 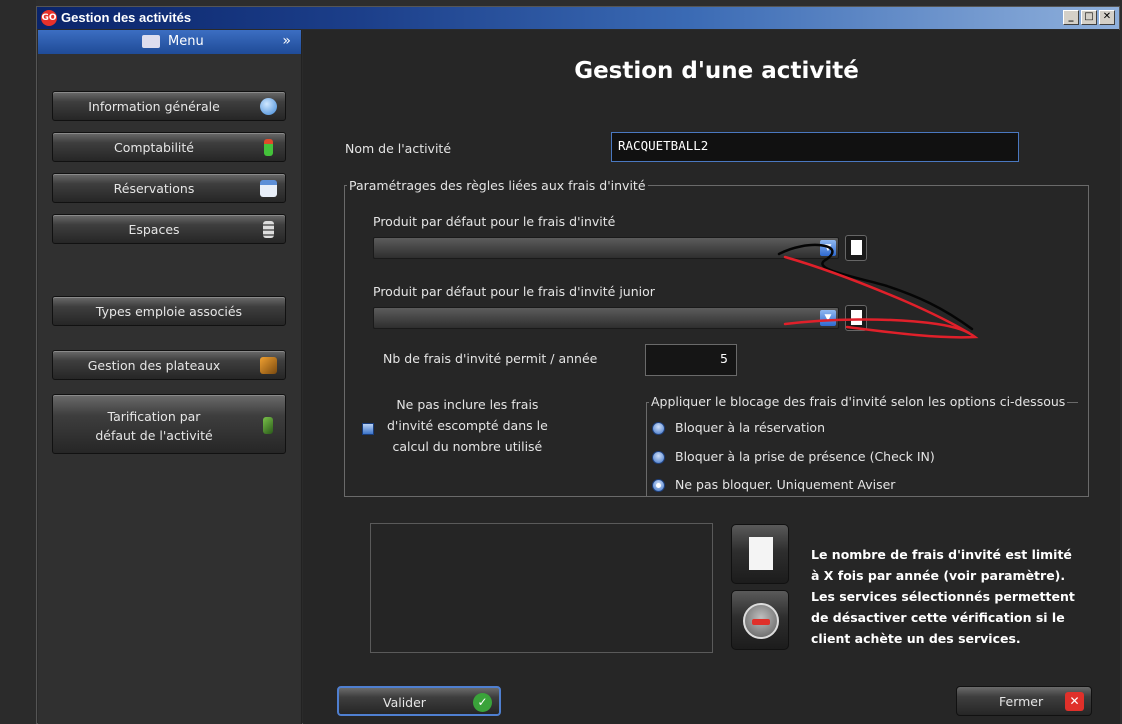 What do you see at coordinates (154, 365) in the screenshot?
I see `sidebar-item-label: Gestion des plateaux` at bounding box center [154, 365].